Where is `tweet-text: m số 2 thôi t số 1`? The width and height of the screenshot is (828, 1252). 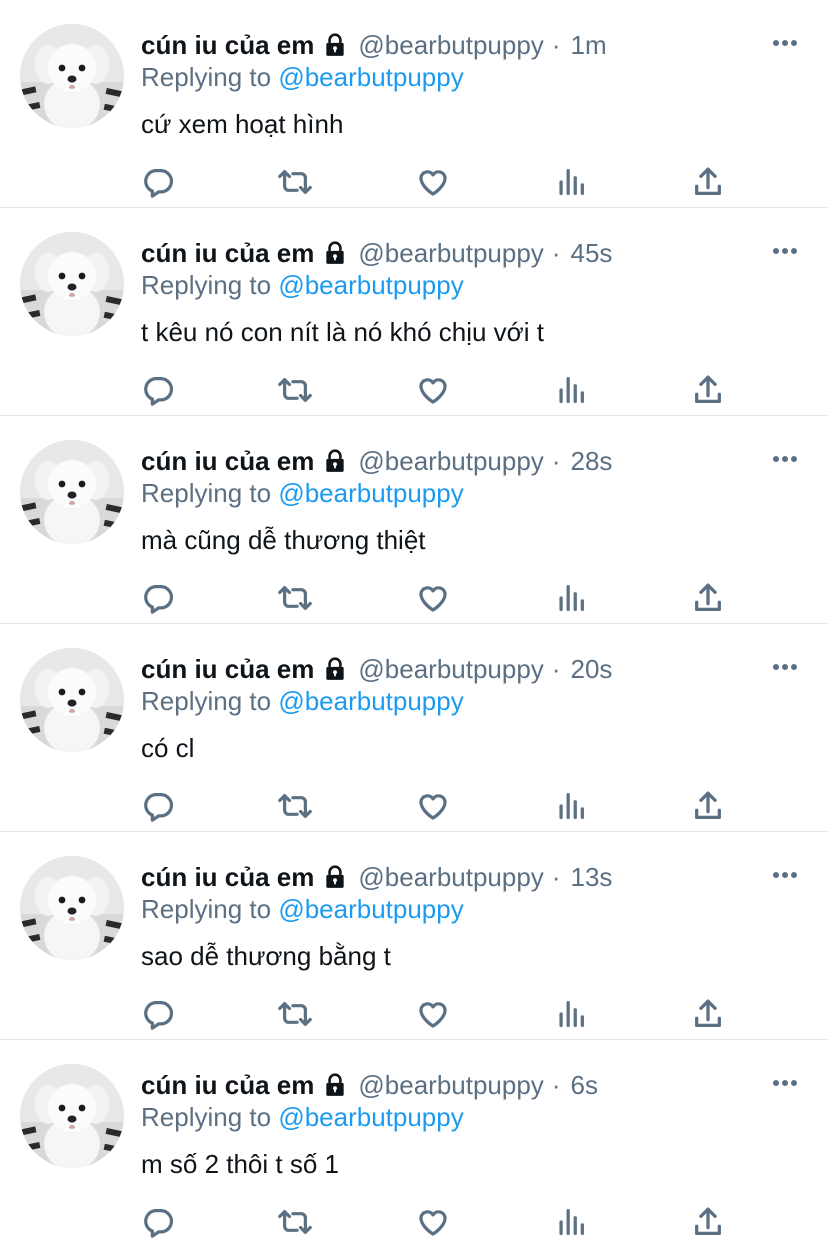 tweet-text: m số 2 thôi t số 1 is located at coordinates (240, 1164).